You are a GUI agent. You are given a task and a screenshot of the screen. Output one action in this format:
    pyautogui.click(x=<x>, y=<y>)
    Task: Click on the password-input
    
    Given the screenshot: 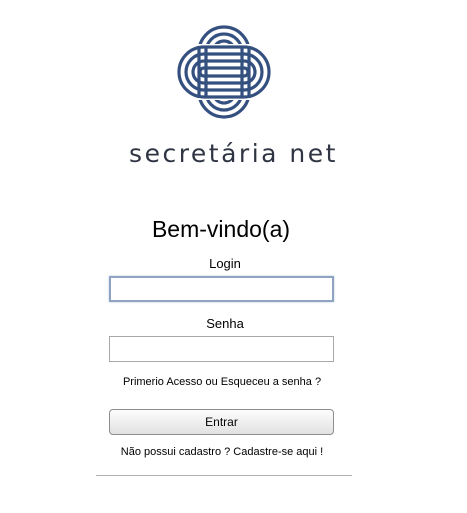 What is the action you would take?
    pyautogui.click(x=221, y=349)
    